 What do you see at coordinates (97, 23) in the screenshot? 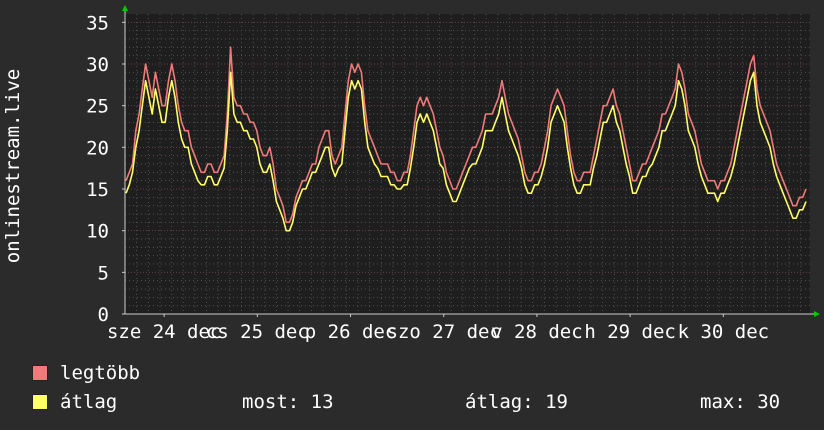
I see `y-tick-label: 35` at bounding box center [97, 23].